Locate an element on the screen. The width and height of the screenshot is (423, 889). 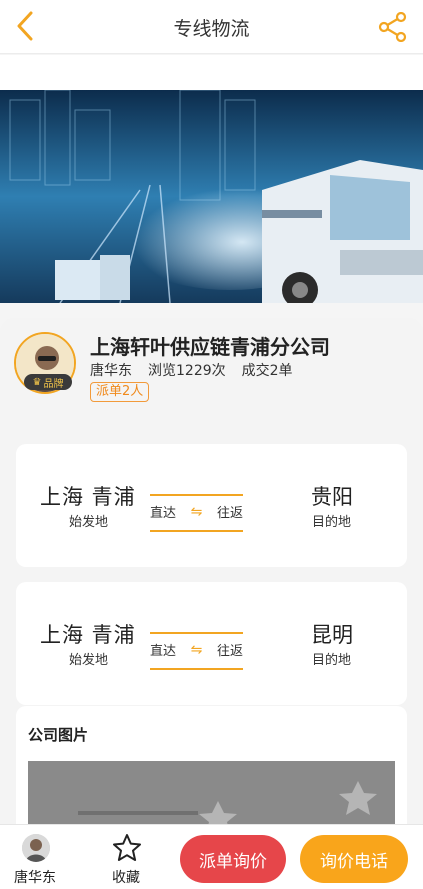
page-title: 专线物流 is located at coordinates (211, 29).